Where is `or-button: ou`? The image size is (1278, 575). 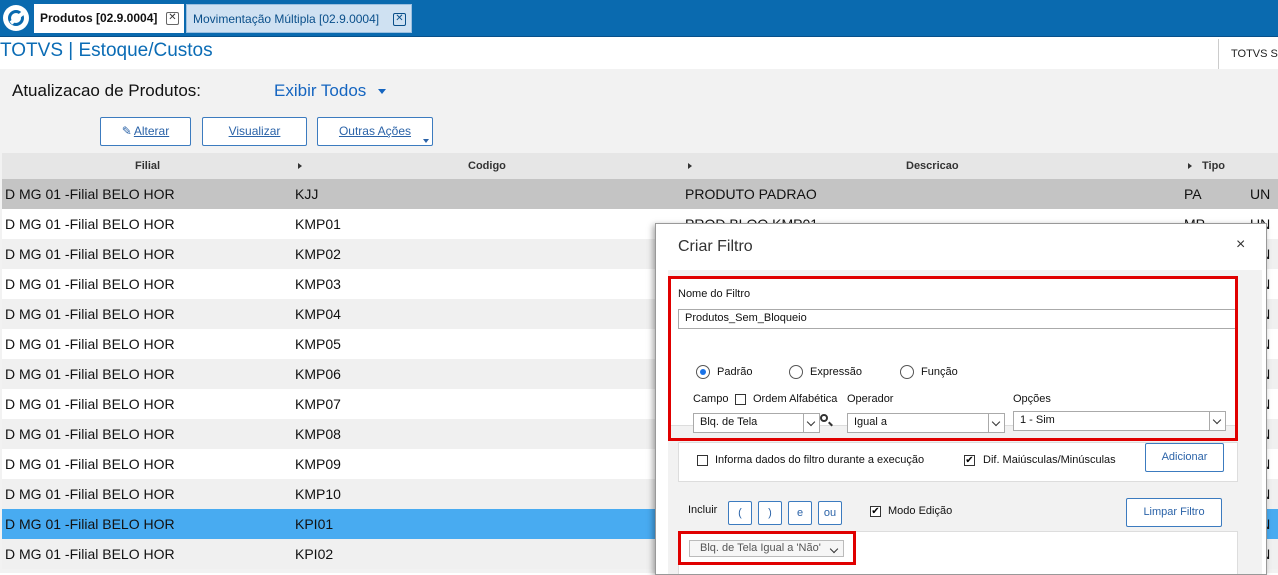
or-button: ou is located at coordinates (830, 513).